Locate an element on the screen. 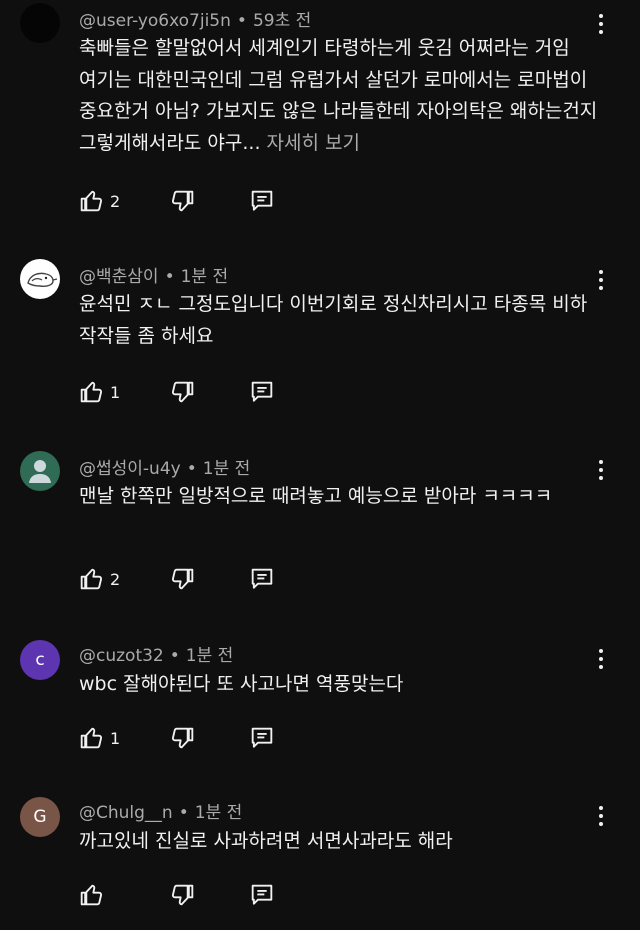 The height and width of the screenshot is (930, 640). avatar: c is located at coordinates (40, 660).